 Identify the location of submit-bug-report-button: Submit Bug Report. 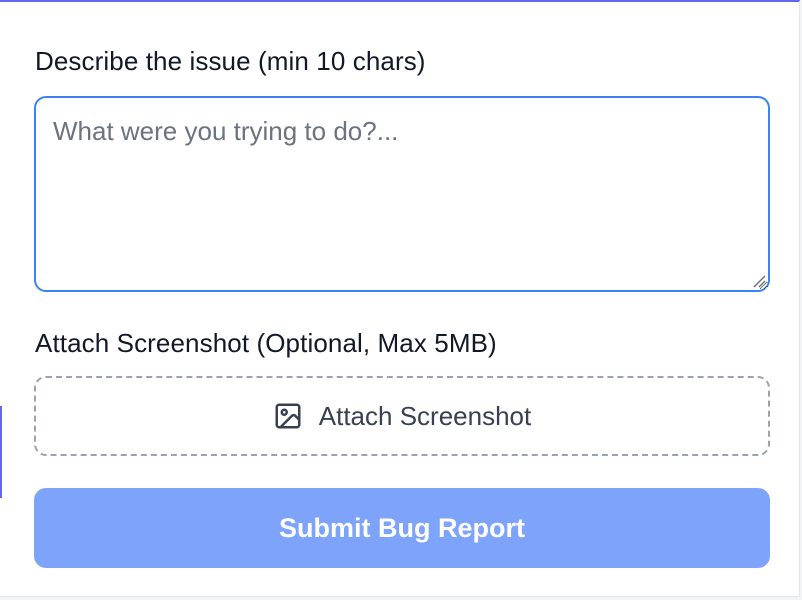
(402, 528).